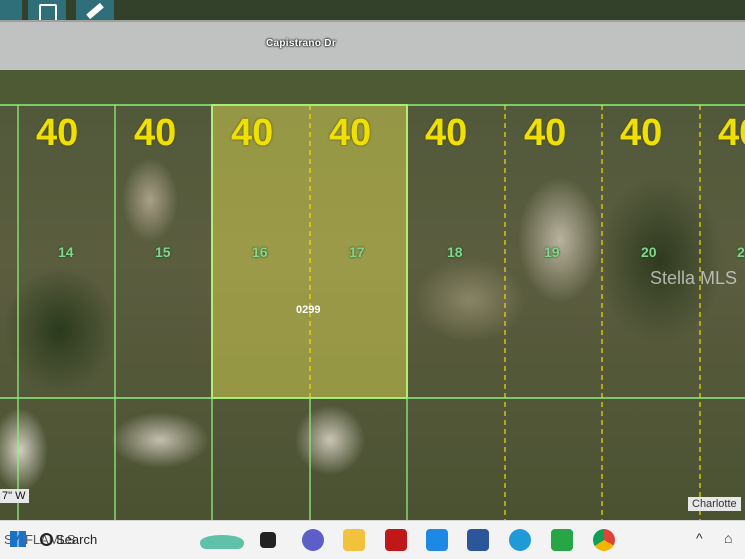  Describe the element at coordinates (478, 540) in the screenshot. I see `mail-icon` at that location.